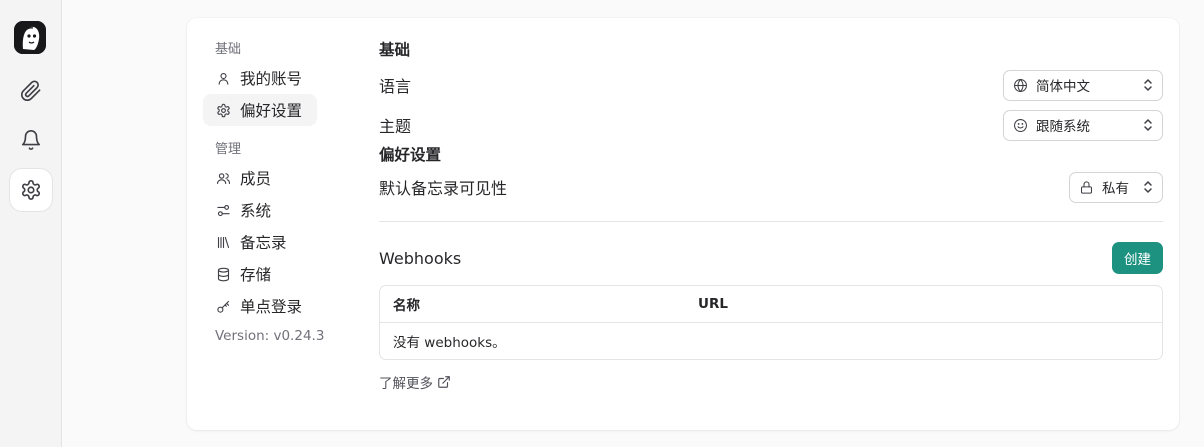  What do you see at coordinates (410, 155) in the screenshot?
I see `section-heading-preferences: 偏好设置` at bounding box center [410, 155].